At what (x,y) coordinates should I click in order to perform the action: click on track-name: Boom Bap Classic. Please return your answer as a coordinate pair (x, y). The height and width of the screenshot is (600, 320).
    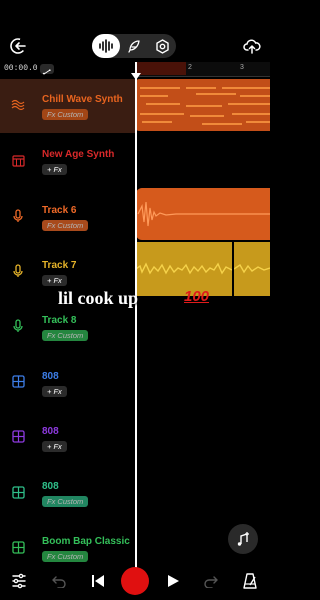
    Looking at the image, I should click on (86, 541).